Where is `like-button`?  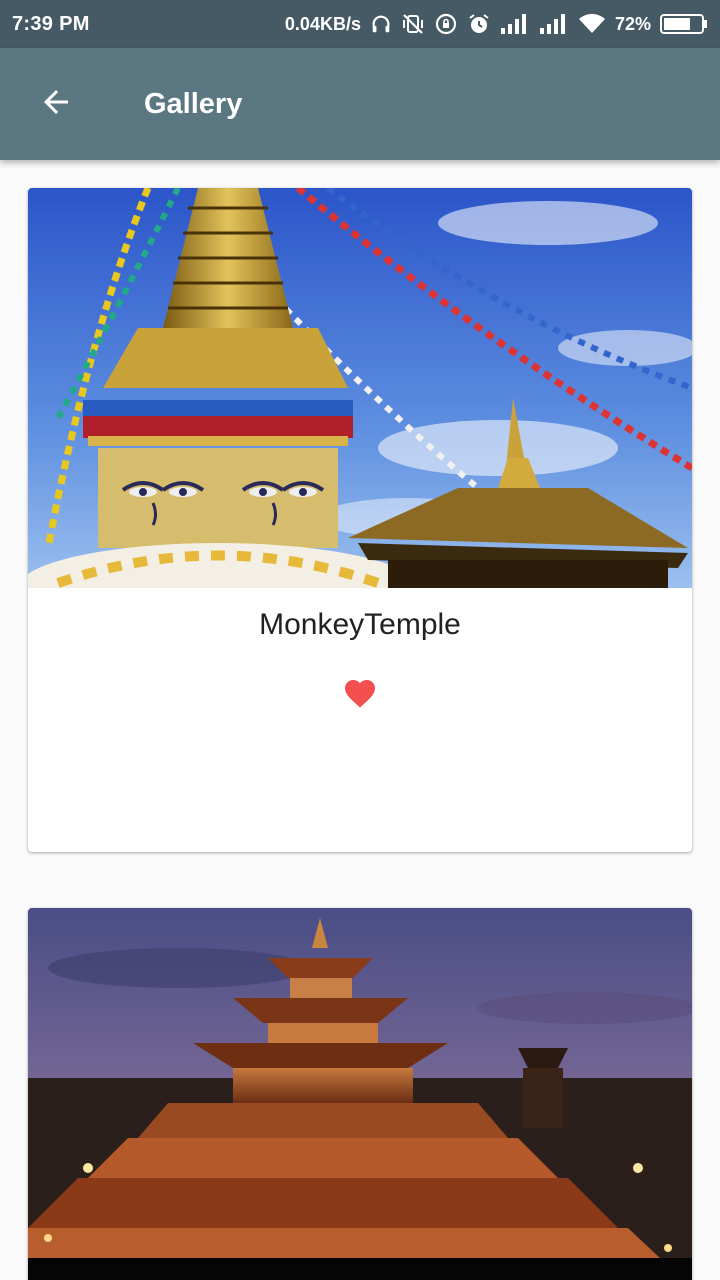
like-button is located at coordinates (360, 694).